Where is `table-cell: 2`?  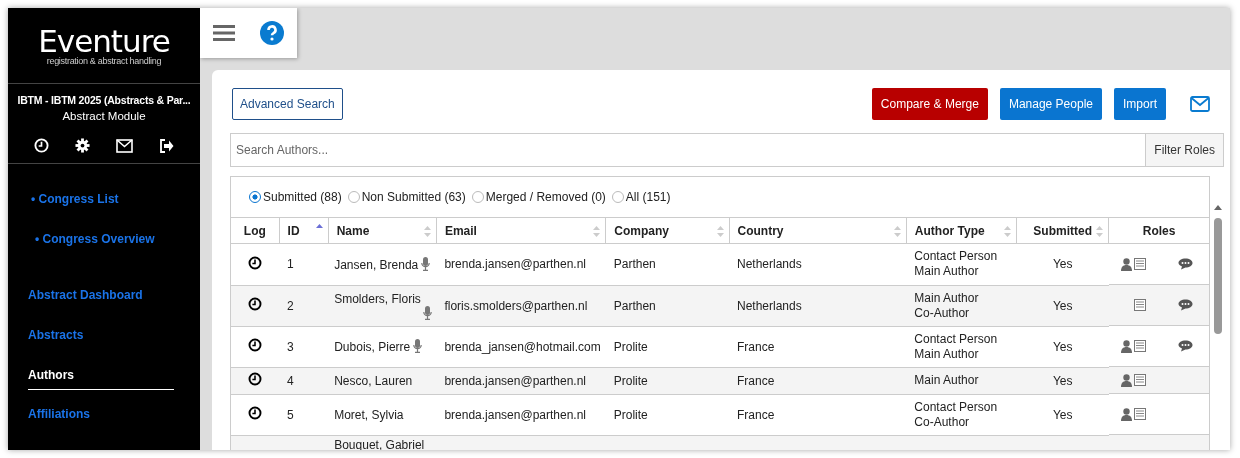
table-cell: 2 is located at coordinates (290, 305).